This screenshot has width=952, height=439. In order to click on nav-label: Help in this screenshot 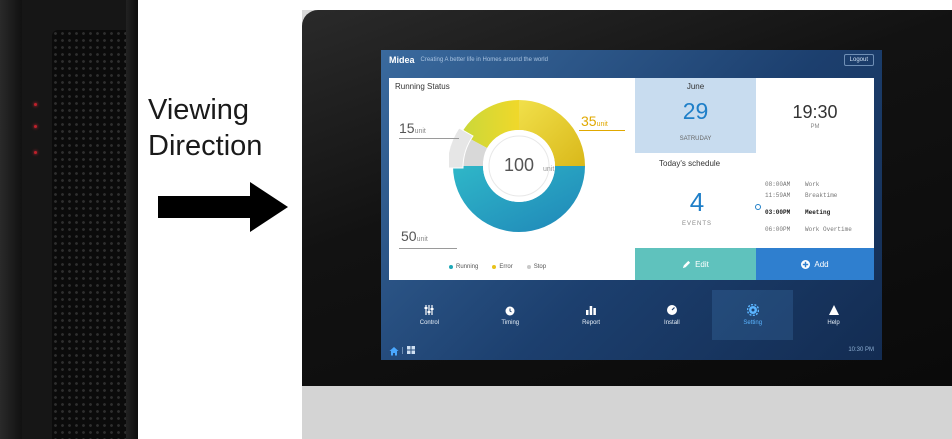, I will do `click(833, 323)`.